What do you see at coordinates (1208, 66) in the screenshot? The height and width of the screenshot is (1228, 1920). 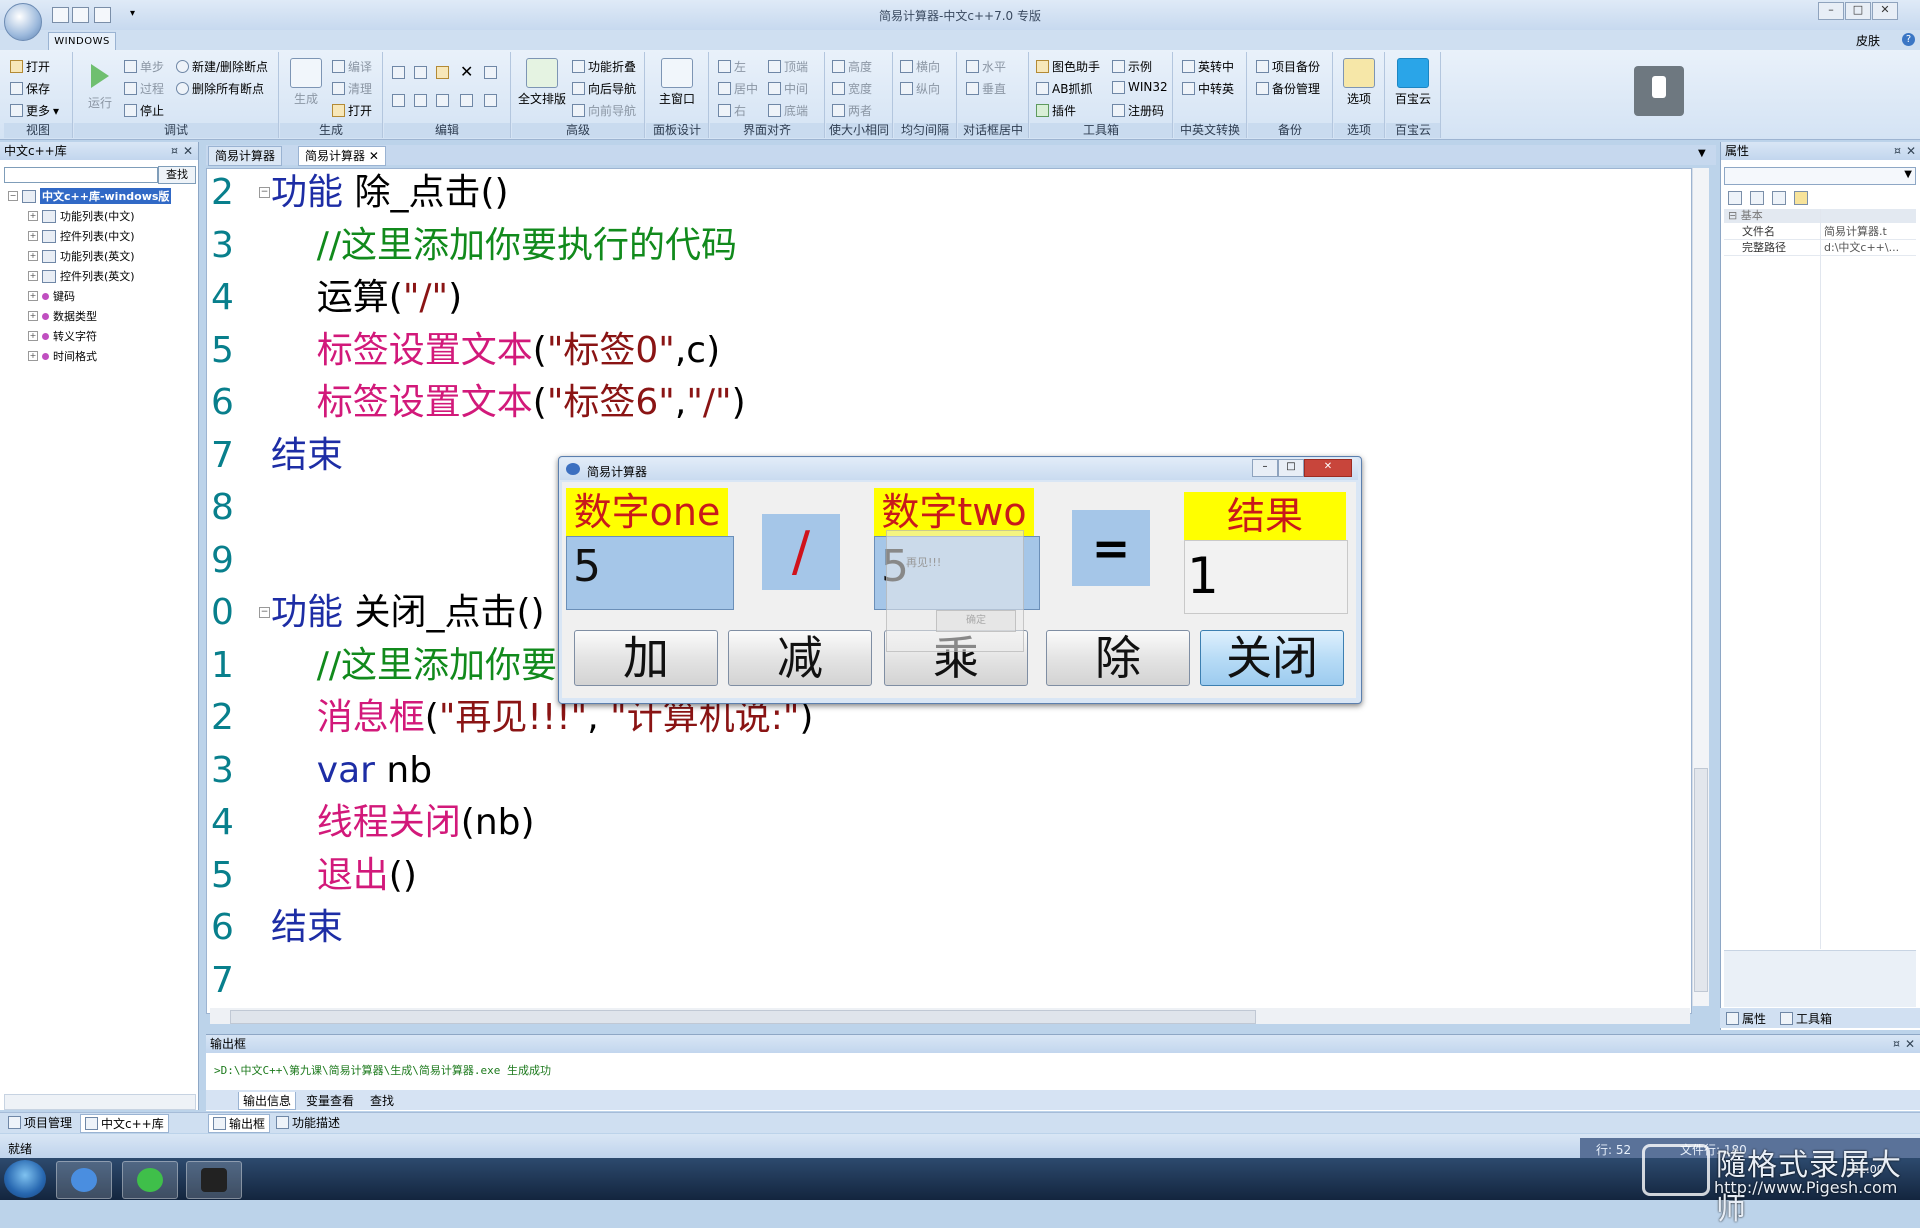 I see `en-to-cn-button: 英转中` at bounding box center [1208, 66].